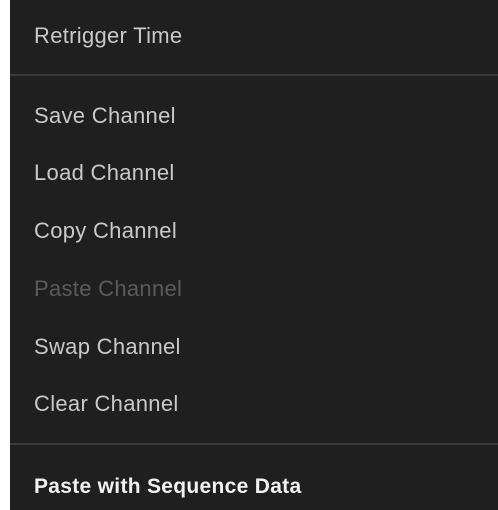  What do you see at coordinates (254, 404) in the screenshot?
I see `menu-item-clear-channel: Clear Channel` at bounding box center [254, 404].